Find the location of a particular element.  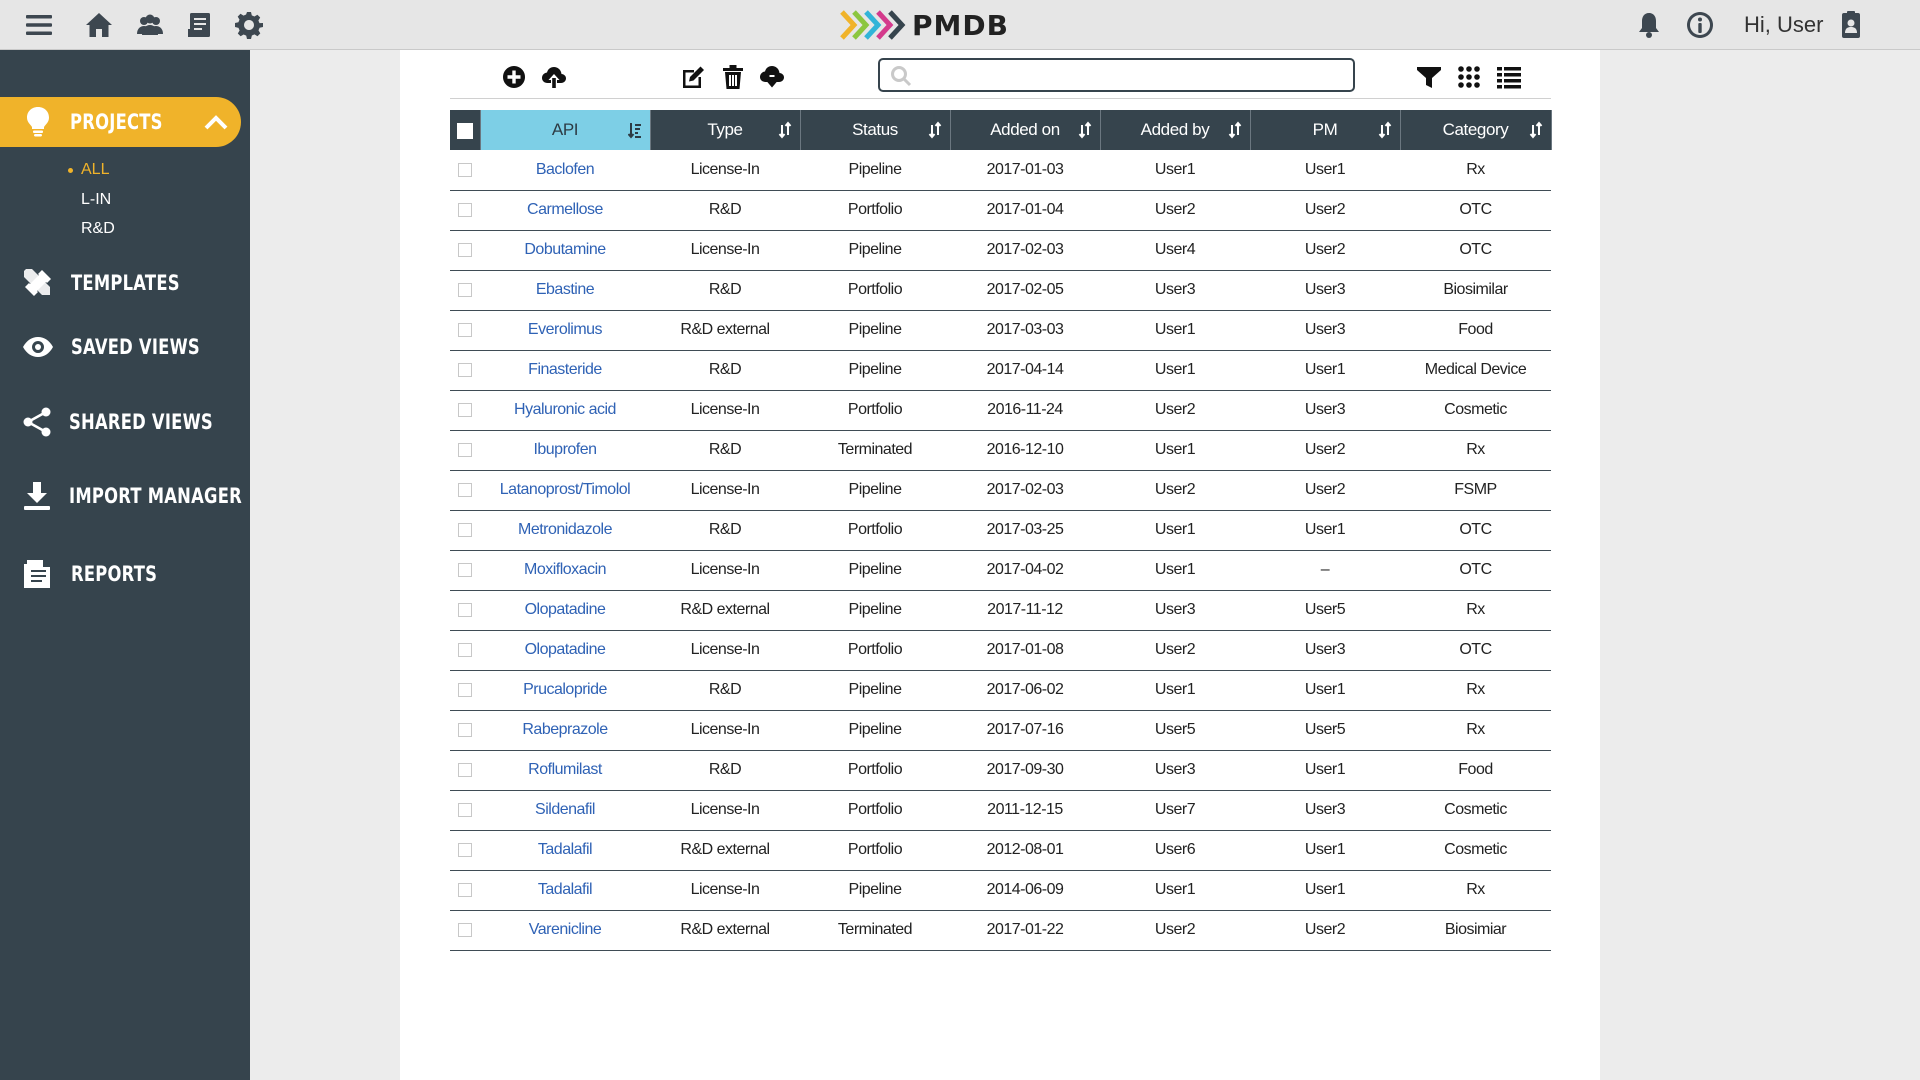

list-view-icon is located at coordinates (1509, 77).